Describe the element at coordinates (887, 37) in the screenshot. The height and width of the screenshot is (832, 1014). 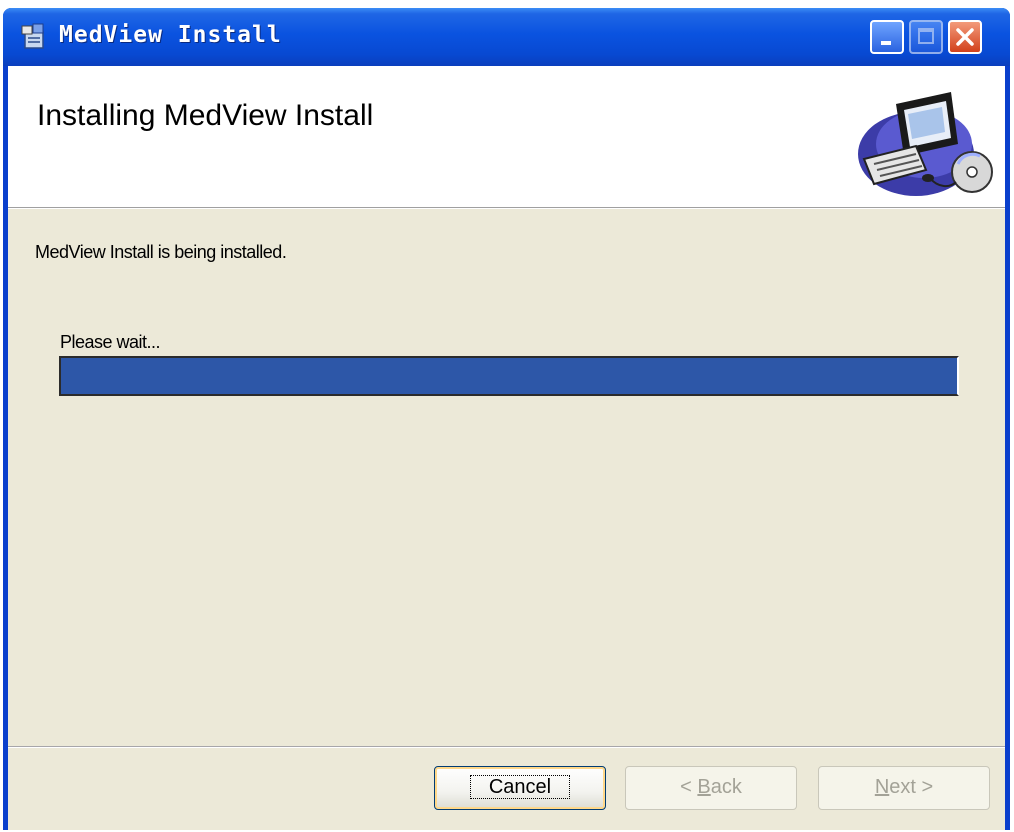
I see `minimize-button` at that location.